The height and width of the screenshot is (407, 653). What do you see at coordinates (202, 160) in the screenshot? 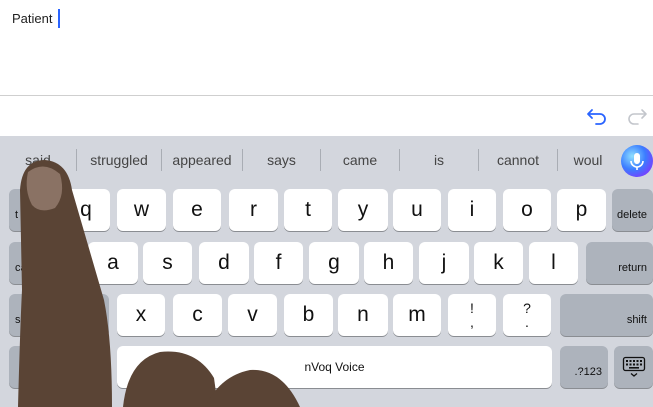
I see `suggestion-appeared: appeared` at bounding box center [202, 160].